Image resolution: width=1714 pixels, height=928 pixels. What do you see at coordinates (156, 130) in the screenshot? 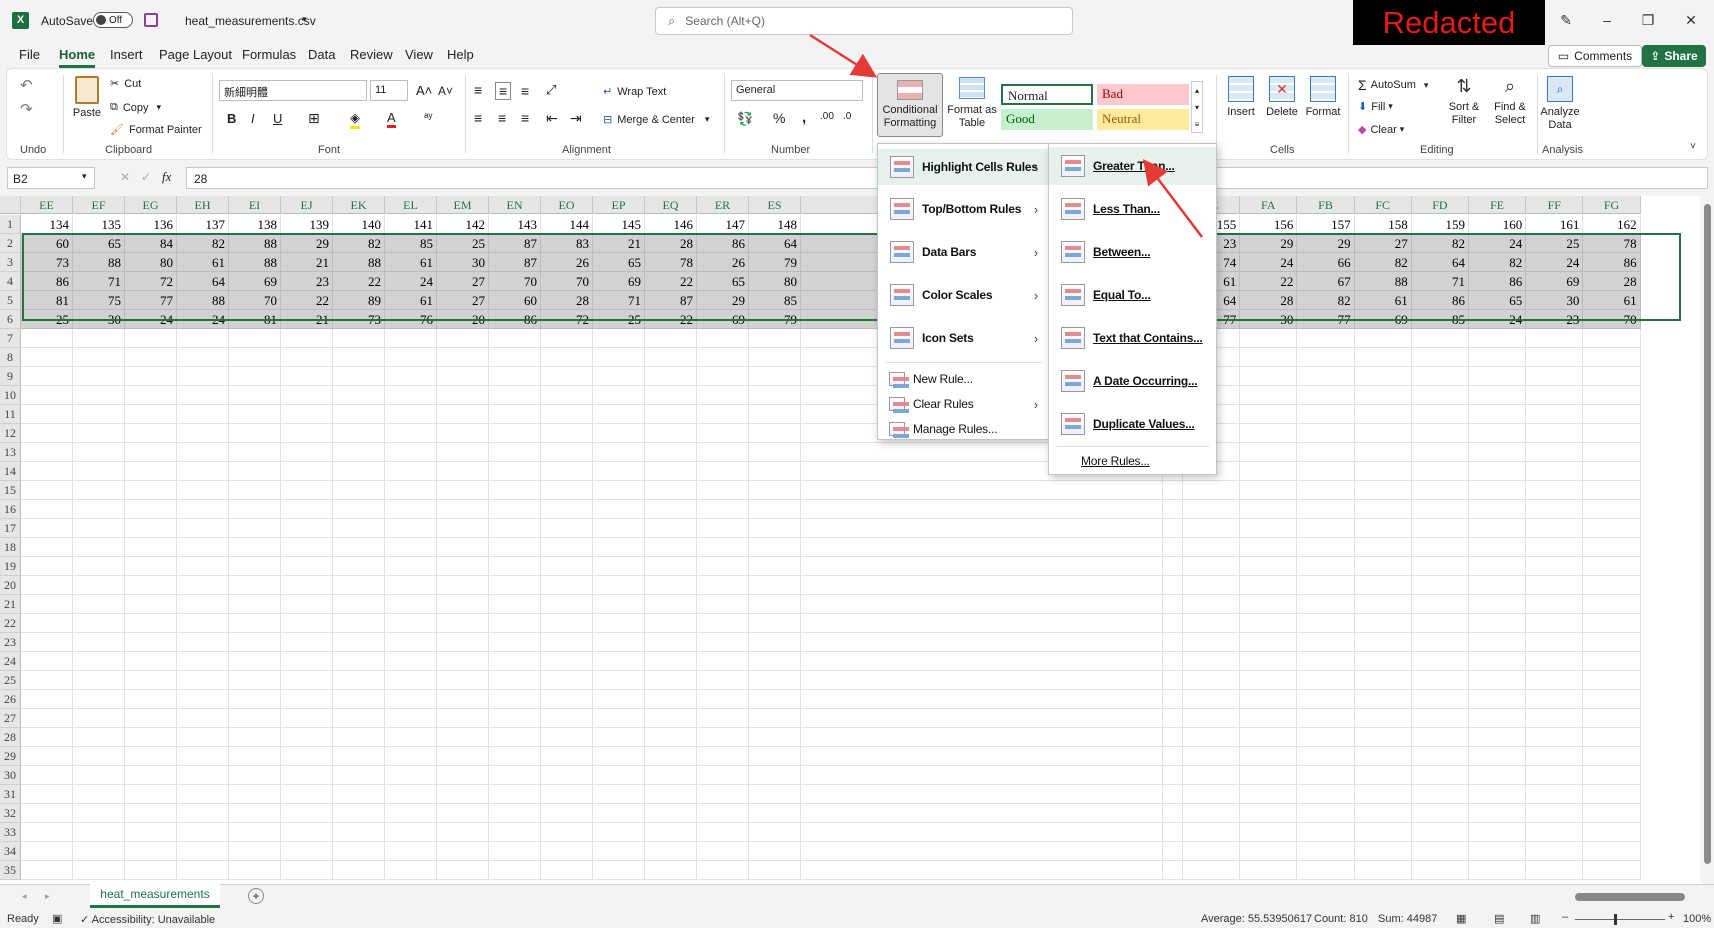
I see `format-painter-button: 🖌 Format Painter` at bounding box center [156, 130].